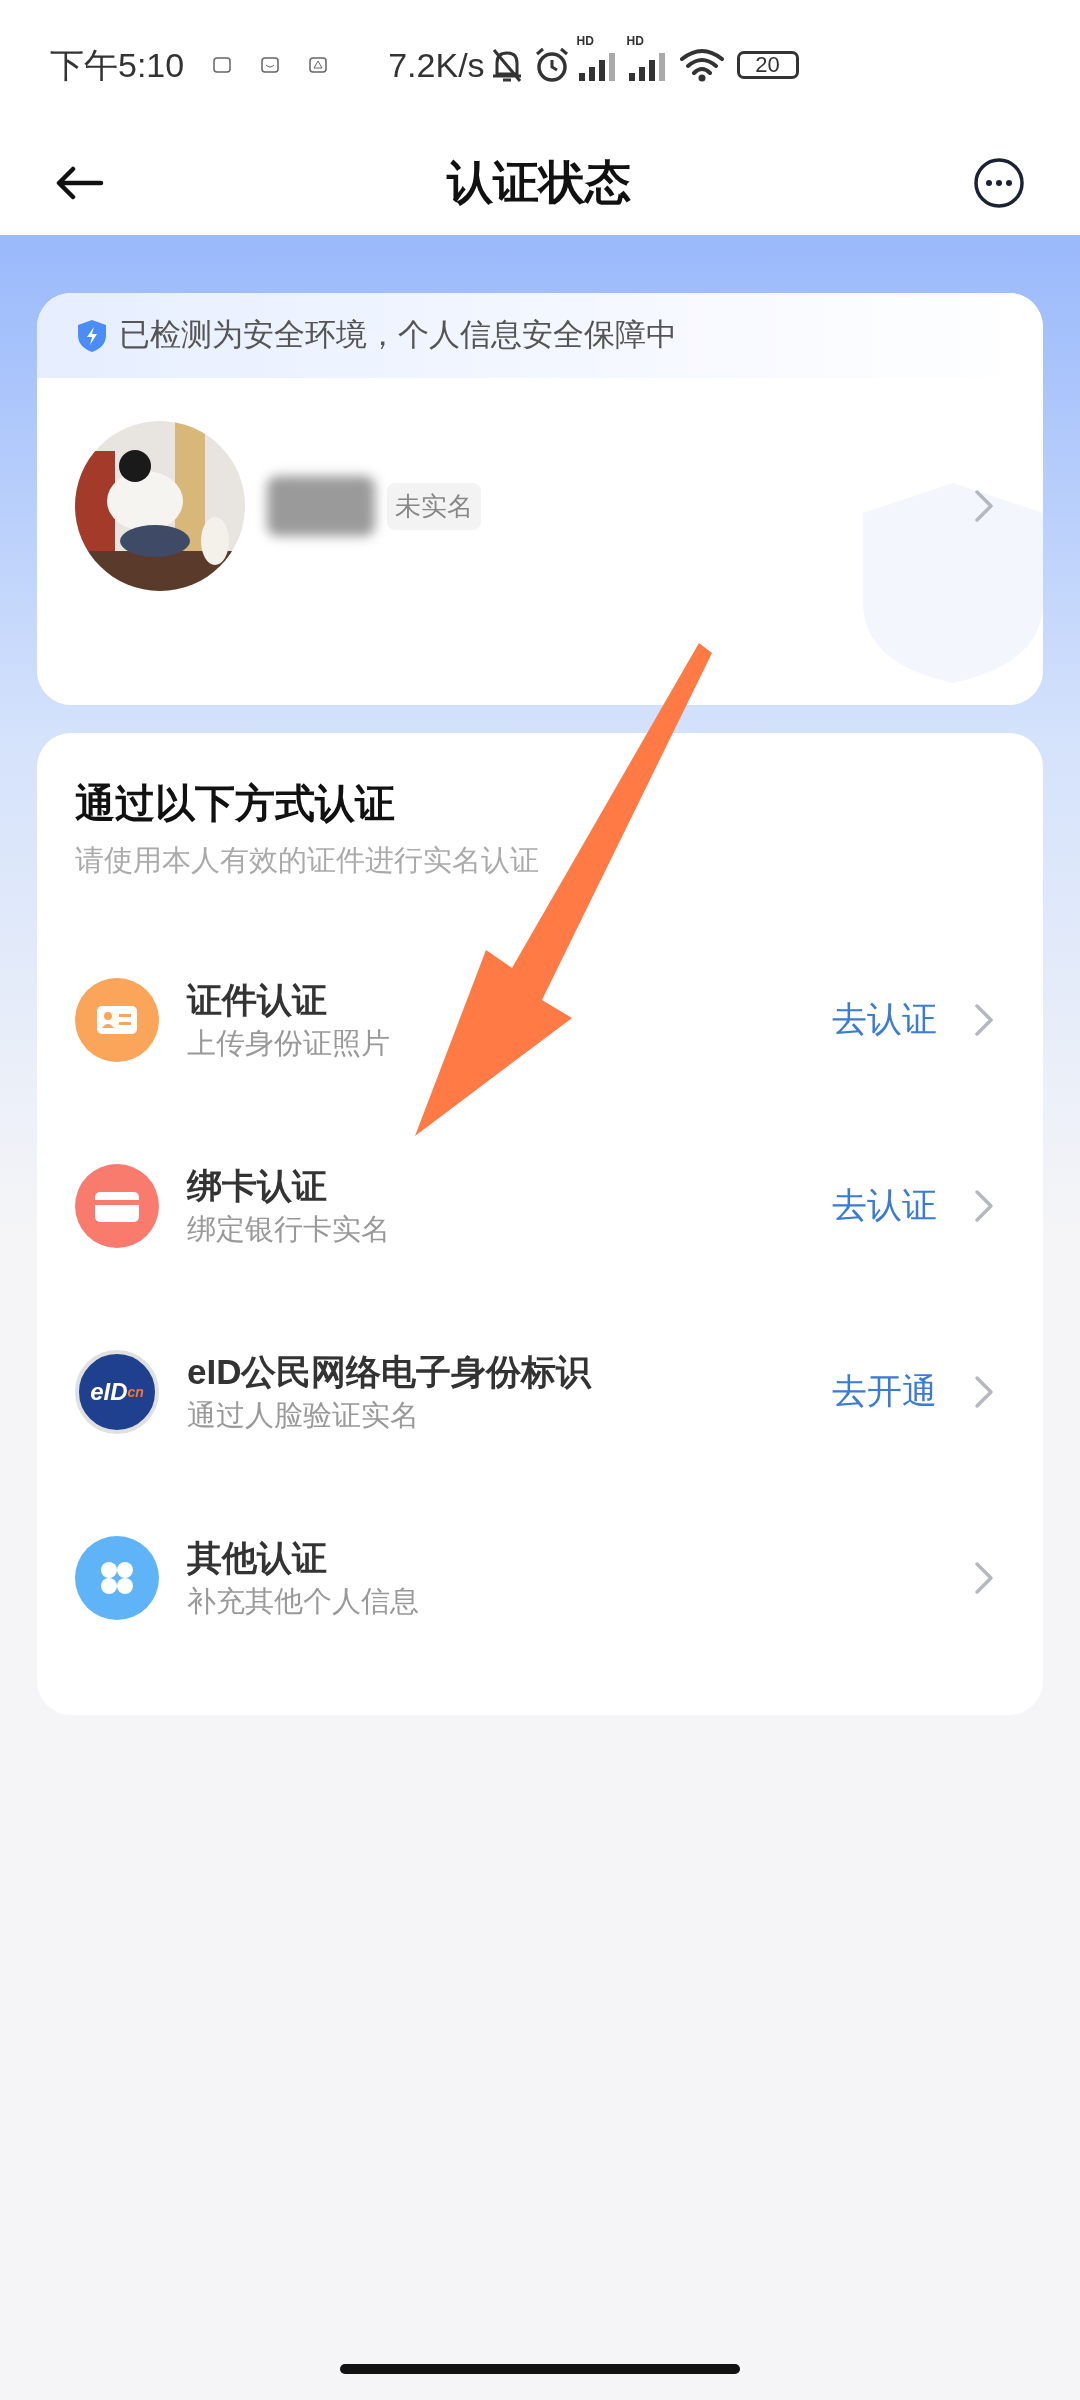 Image resolution: width=1080 pixels, height=2400 pixels. What do you see at coordinates (539, 182) in the screenshot?
I see `page-title: 认证状态` at bounding box center [539, 182].